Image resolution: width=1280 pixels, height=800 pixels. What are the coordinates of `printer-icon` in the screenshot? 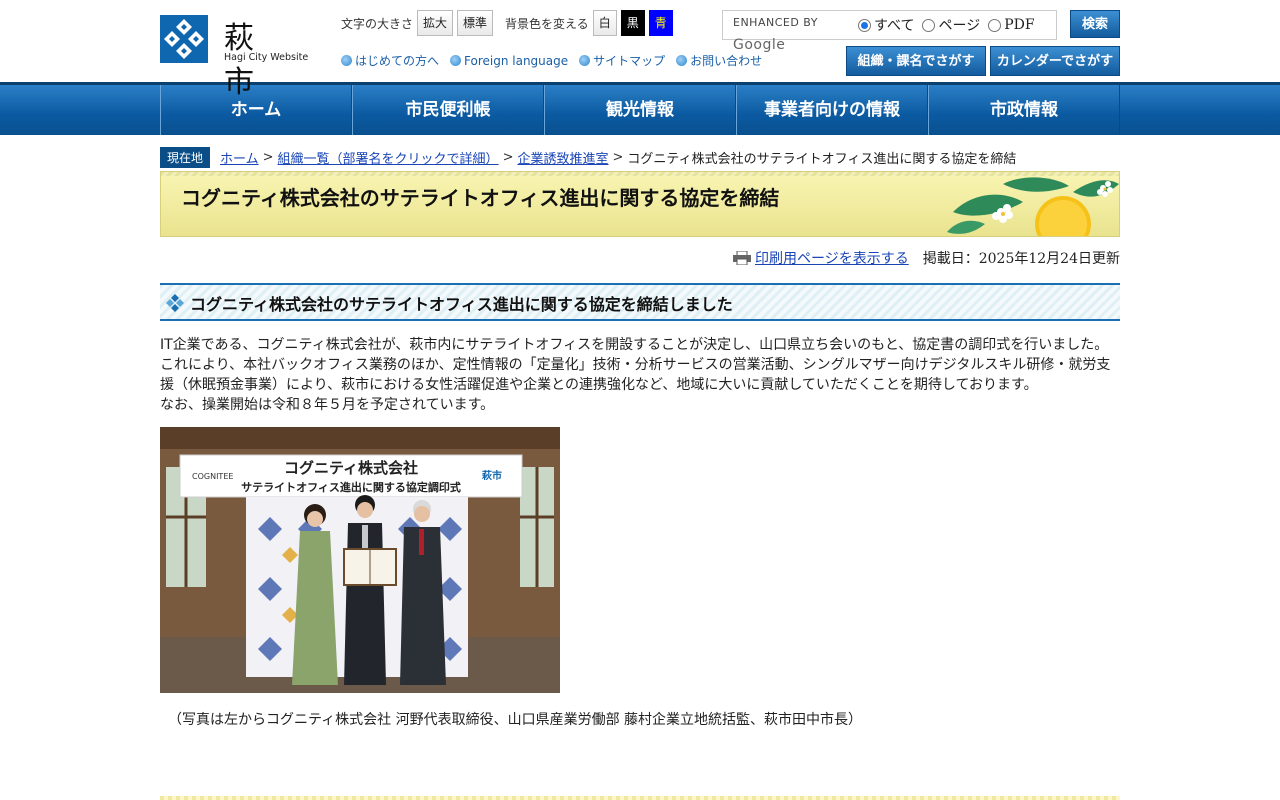 It's located at (742, 258).